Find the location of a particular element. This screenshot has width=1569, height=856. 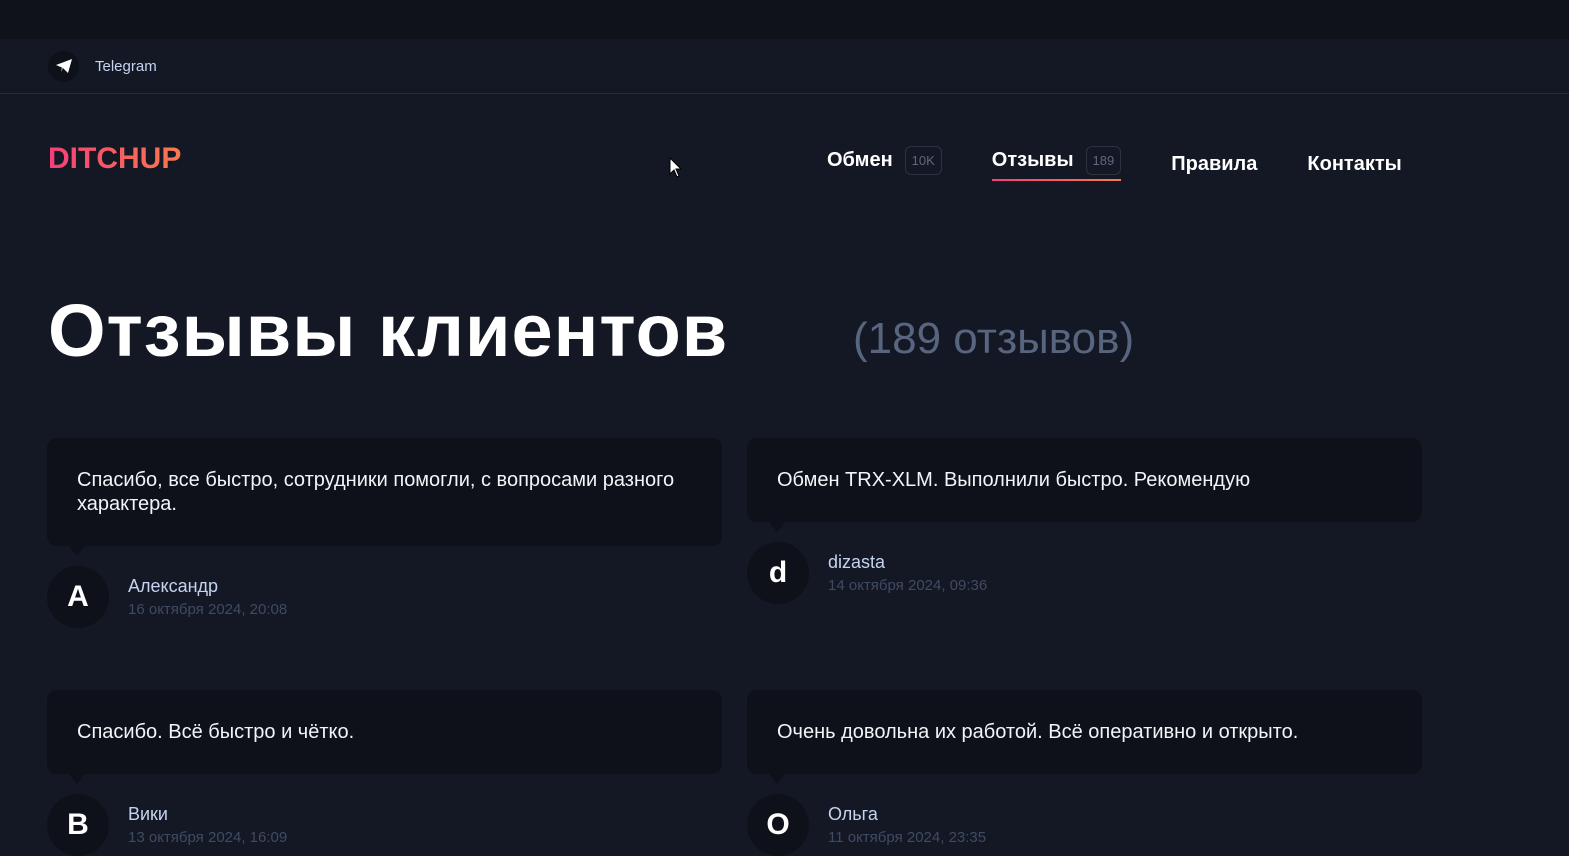

author-name: Вики is located at coordinates (148, 814).